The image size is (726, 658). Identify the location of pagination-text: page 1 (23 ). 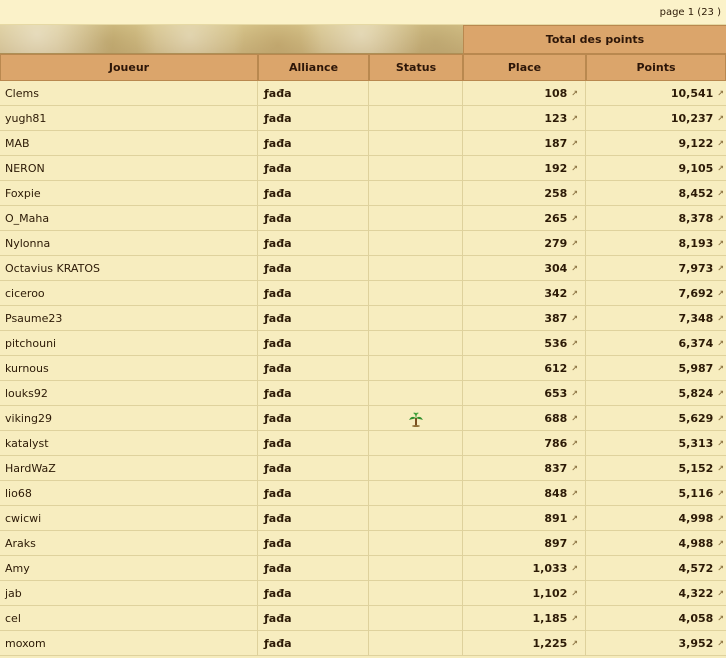
(690, 12).